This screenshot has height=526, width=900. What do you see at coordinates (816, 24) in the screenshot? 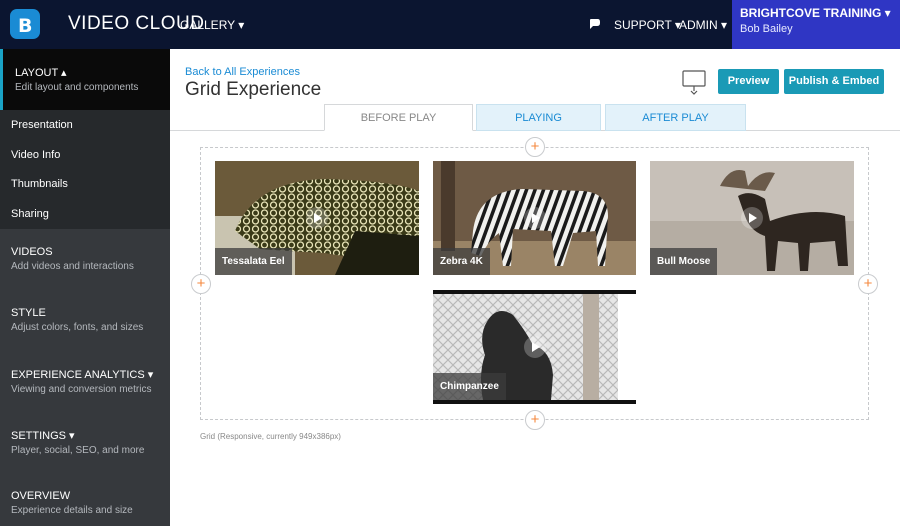
I see `account-menu: BRIGHTCOVE TRAINING ▾ Bob Bailey` at bounding box center [816, 24].